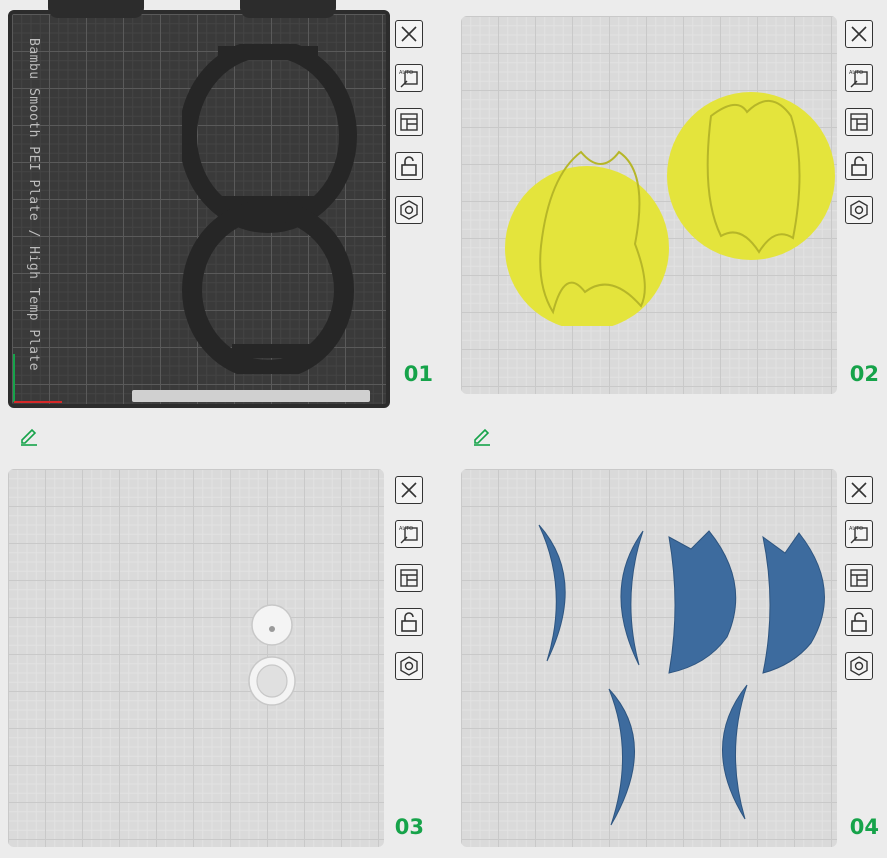 The height and width of the screenshot is (858, 887). What do you see at coordinates (587, 238) in the screenshot?
I see `yellow-ball-left` at bounding box center [587, 238].